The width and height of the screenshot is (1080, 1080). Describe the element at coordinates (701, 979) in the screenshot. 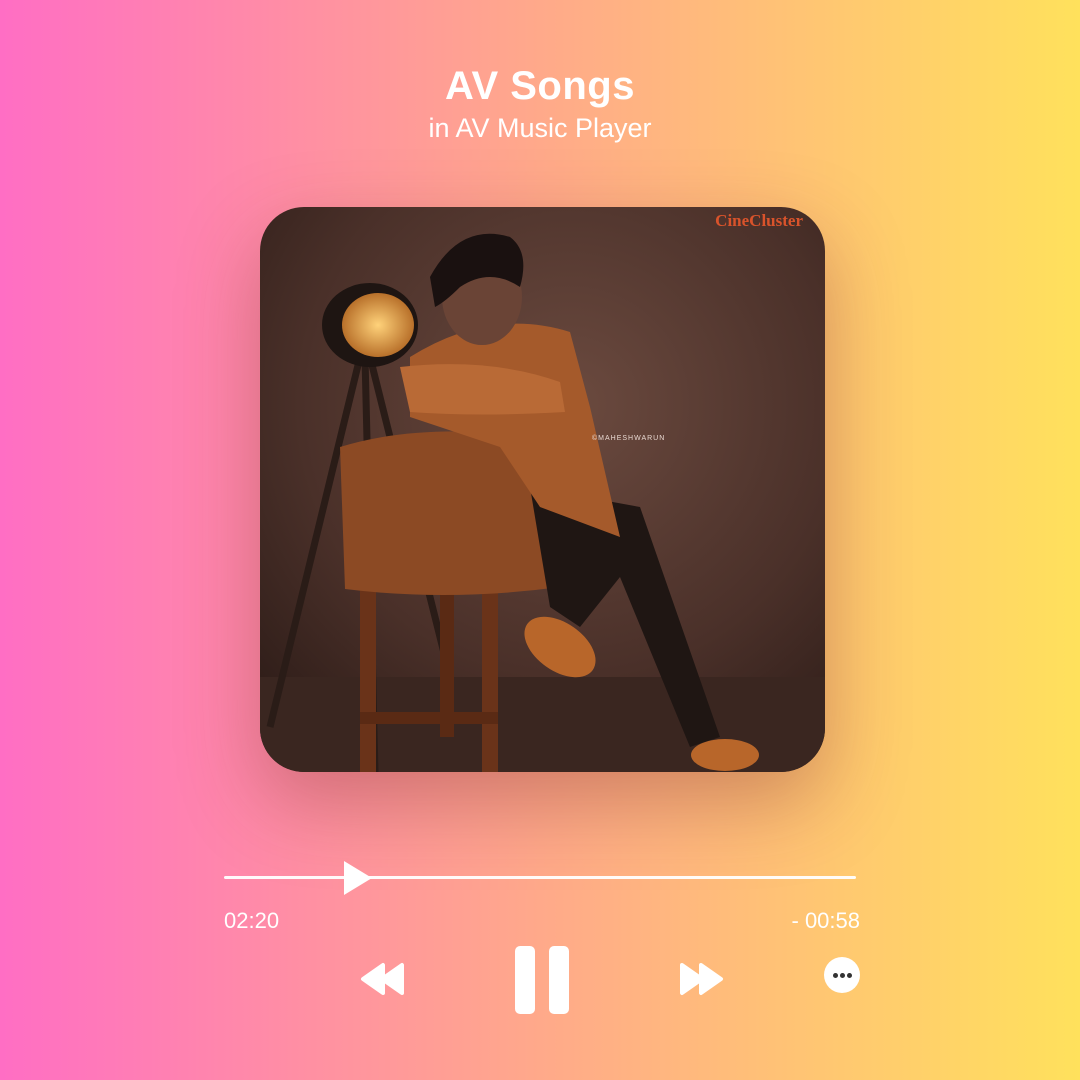

I see `fast-forward-icon` at that location.